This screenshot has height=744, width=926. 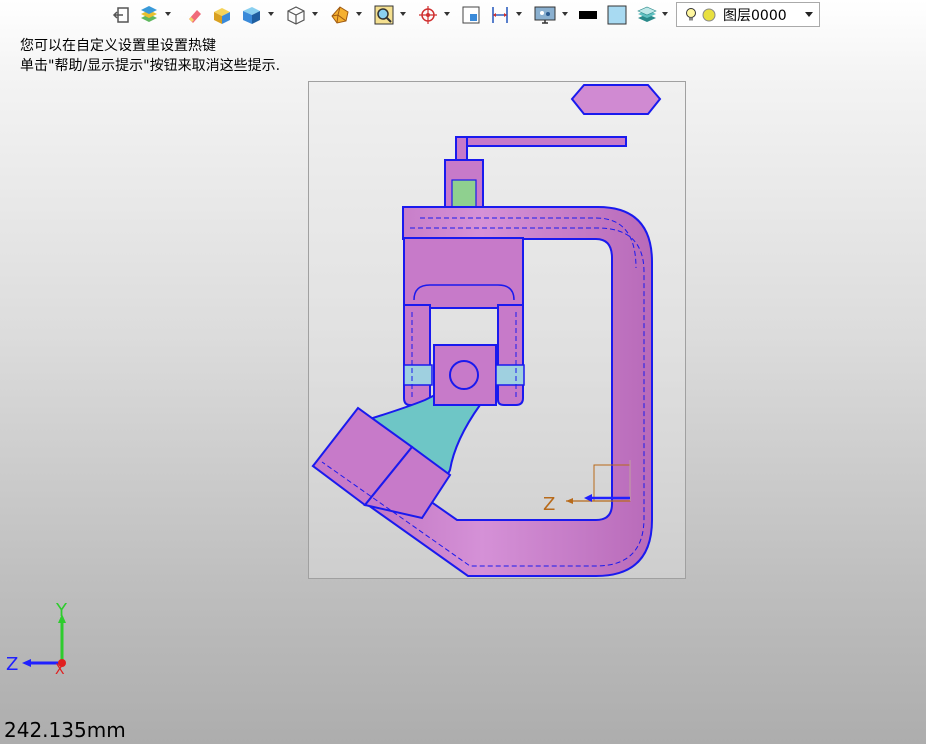 What do you see at coordinates (464, 375) in the screenshot?
I see `pin-circle` at bounding box center [464, 375].